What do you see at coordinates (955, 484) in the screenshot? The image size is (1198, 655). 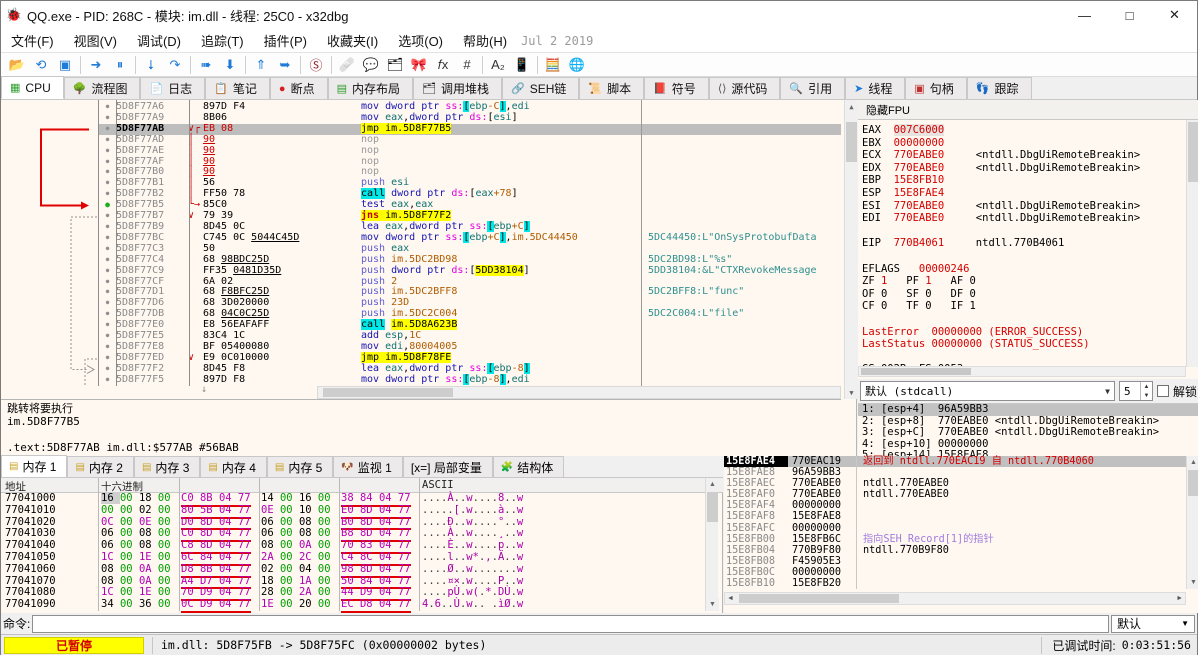 I see `stack-row: 15E8FAEC 770EABE0 ntdll.770EABE0` at bounding box center [955, 484].